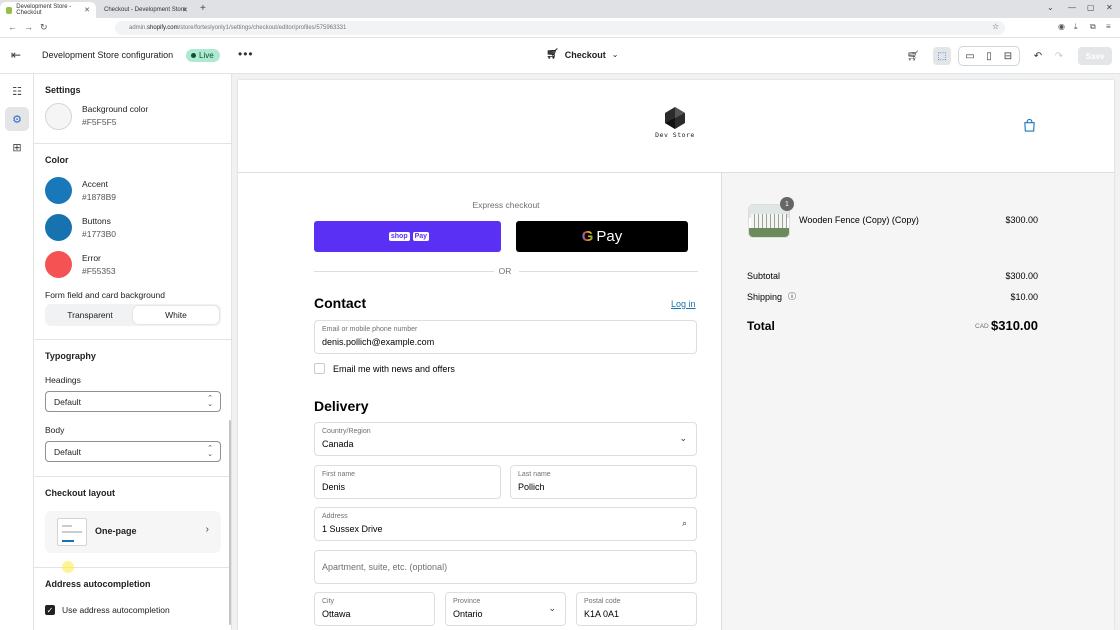 This screenshot has width=1120, height=630. Describe the element at coordinates (505, 609) in the screenshot. I see `province-select: Province Ontario ⌄` at that location.